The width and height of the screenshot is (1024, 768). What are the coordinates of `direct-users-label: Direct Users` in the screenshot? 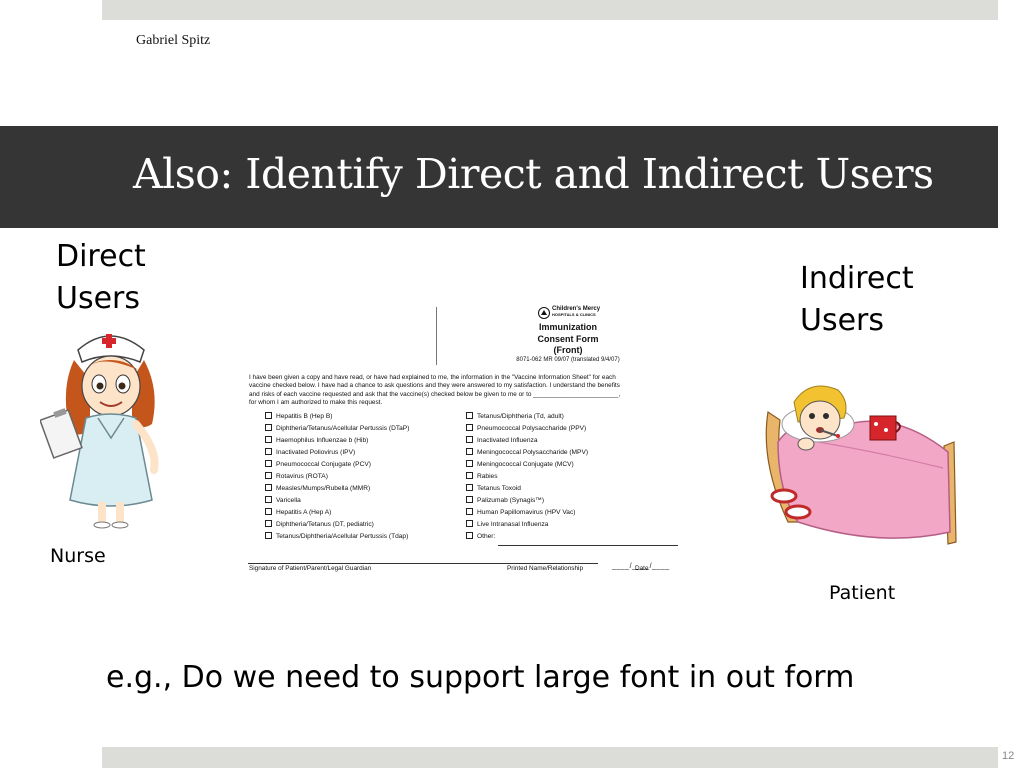 It's located at (101, 277).